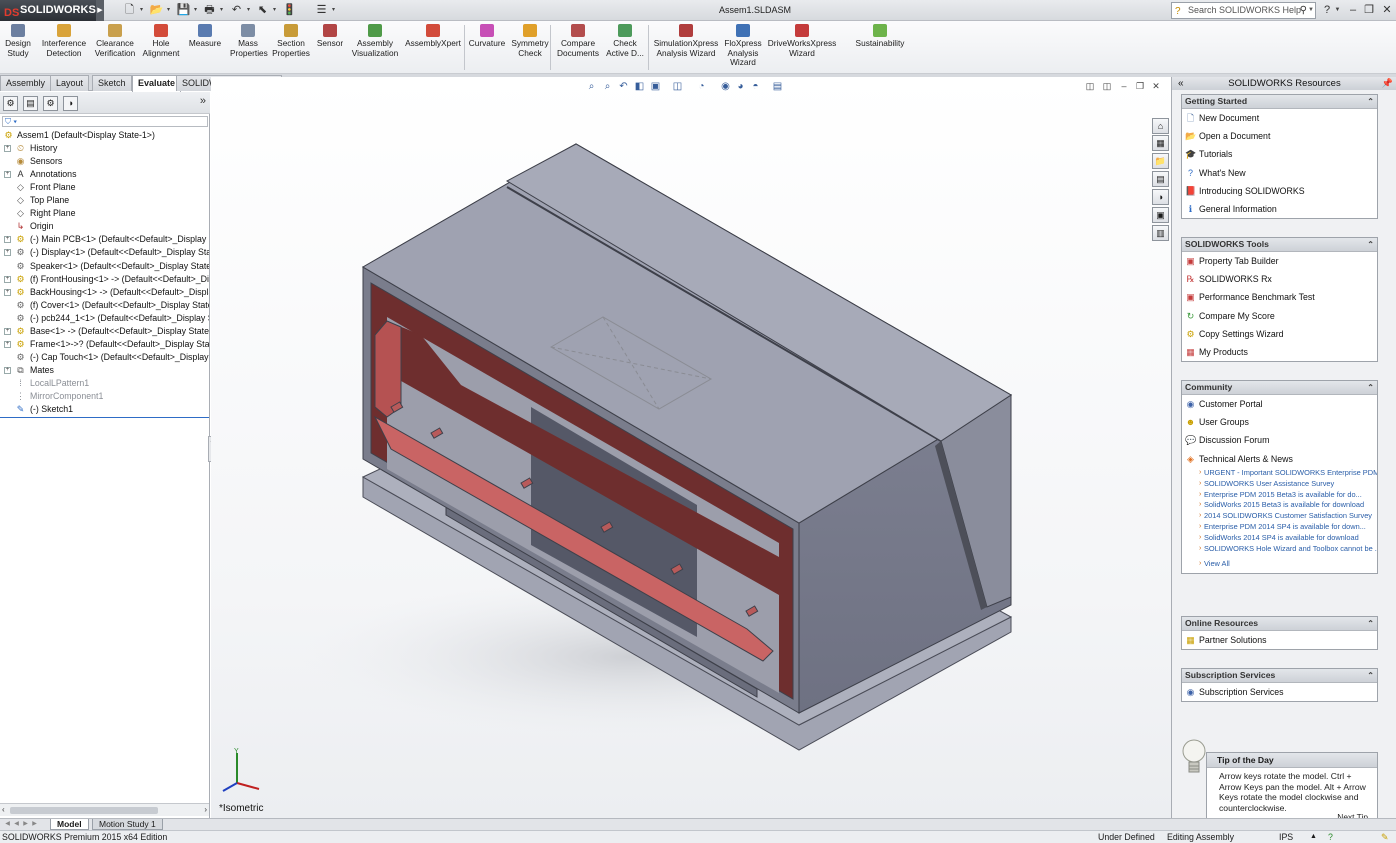 The height and width of the screenshot is (843, 1396). What do you see at coordinates (156, 10) in the screenshot?
I see `open-folder-icon: 📂` at bounding box center [156, 10].